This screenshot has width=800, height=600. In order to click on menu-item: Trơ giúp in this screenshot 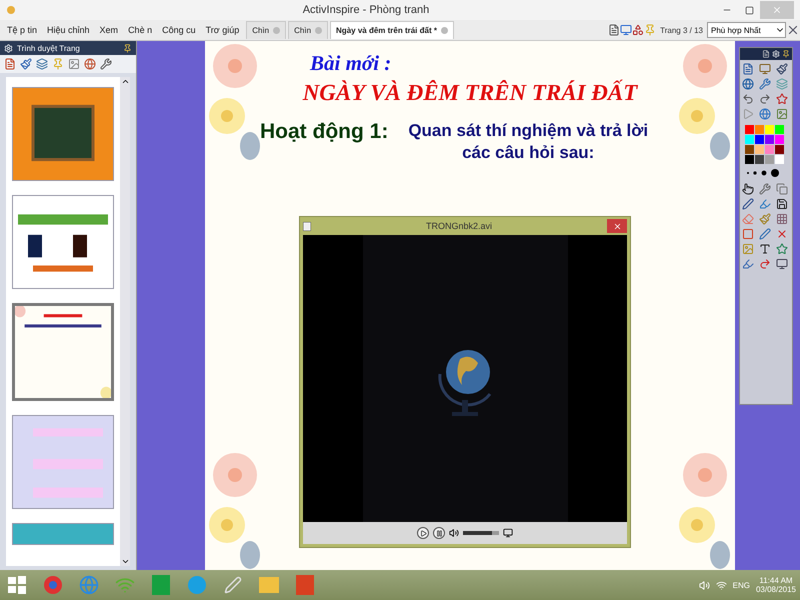, I will do `click(222, 30)`.